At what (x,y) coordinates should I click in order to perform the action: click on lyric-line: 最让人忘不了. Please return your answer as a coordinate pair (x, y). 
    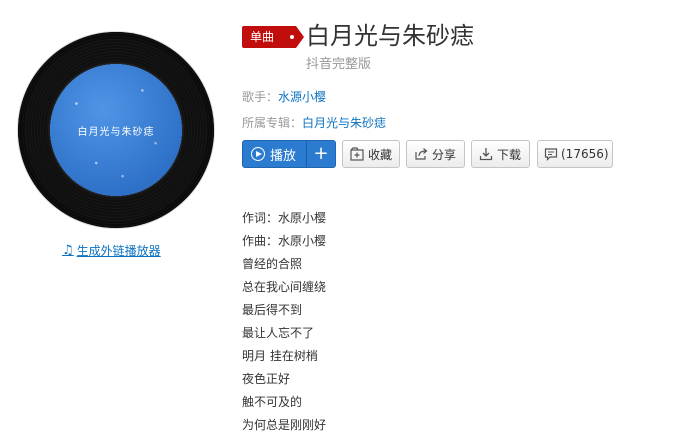
    Looking at the image, I should click on (278, 333).